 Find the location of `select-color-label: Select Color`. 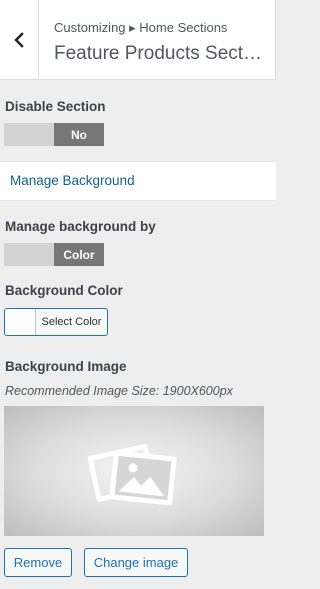

select-color-label: Select Color is located at coordinates (71, 322).